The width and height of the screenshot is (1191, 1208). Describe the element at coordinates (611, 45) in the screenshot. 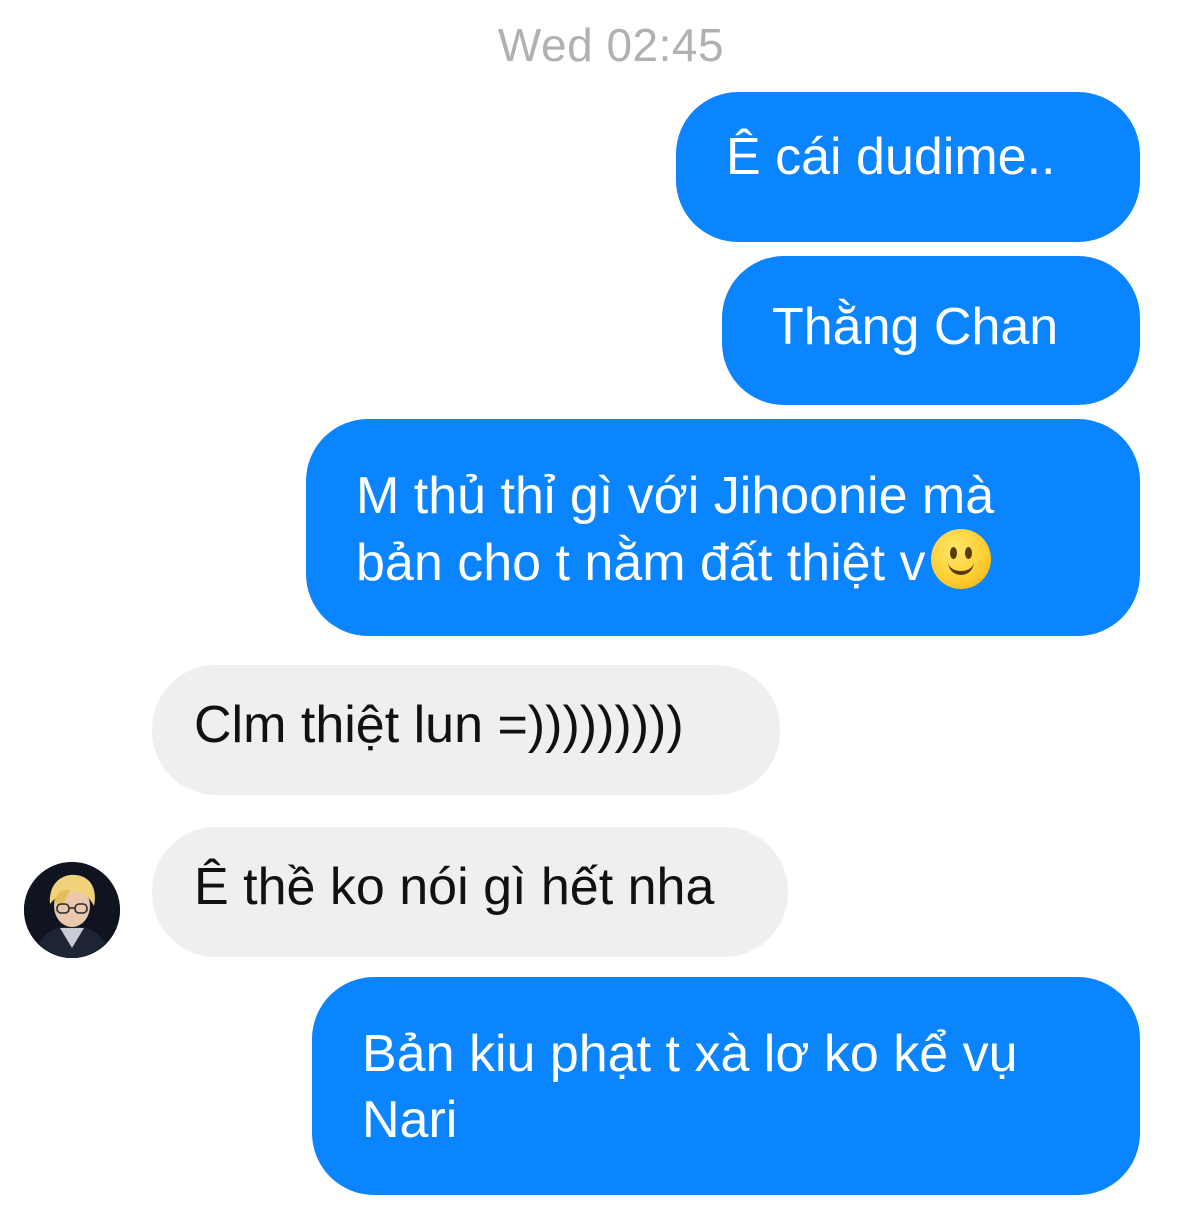

I see `message-timestamp: Wed 02:45` at that location.